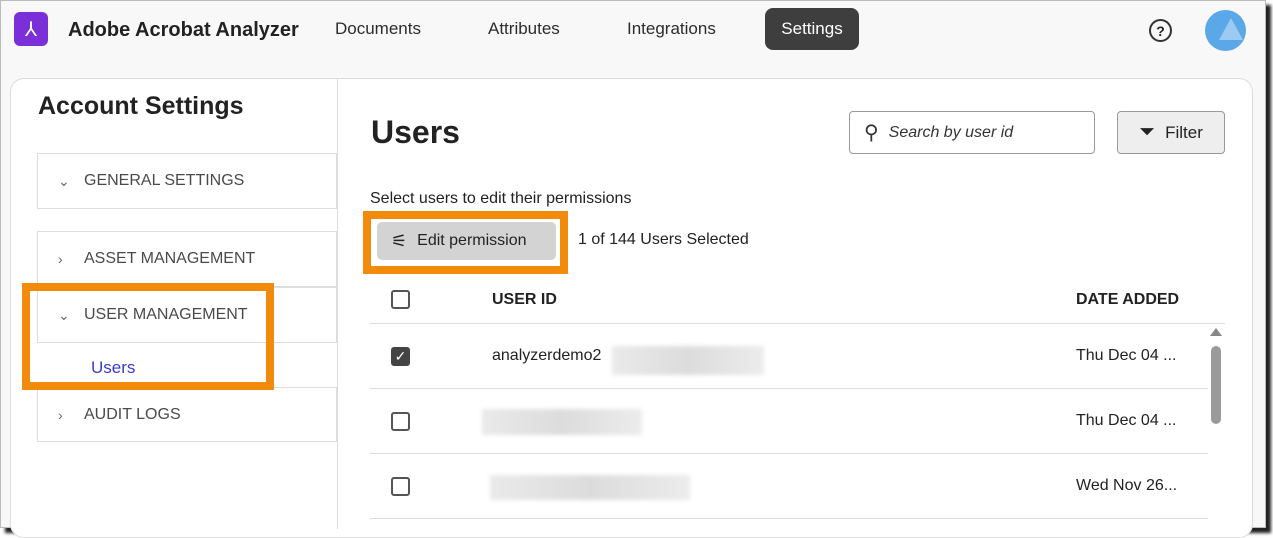 This screenshot has height=538, width=1273. I want to click on nav-documents: Documents, so click(378, 29).